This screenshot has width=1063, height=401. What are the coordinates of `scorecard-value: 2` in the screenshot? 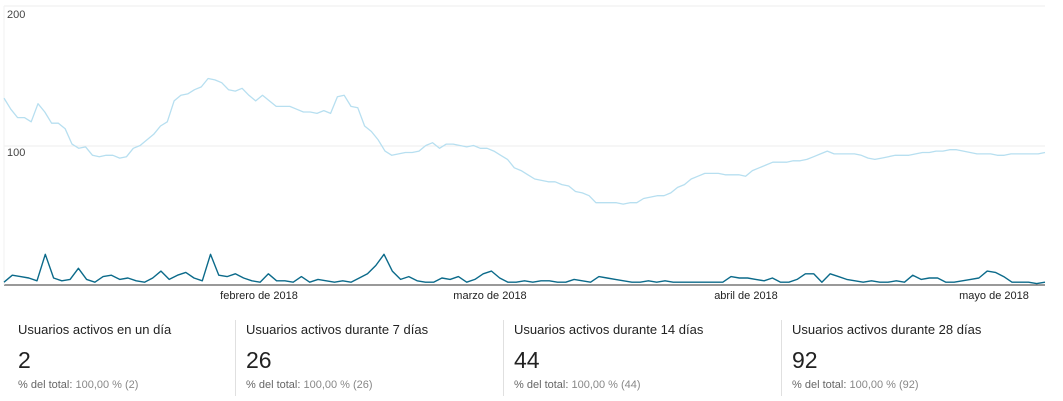 It's located at (24, 360).